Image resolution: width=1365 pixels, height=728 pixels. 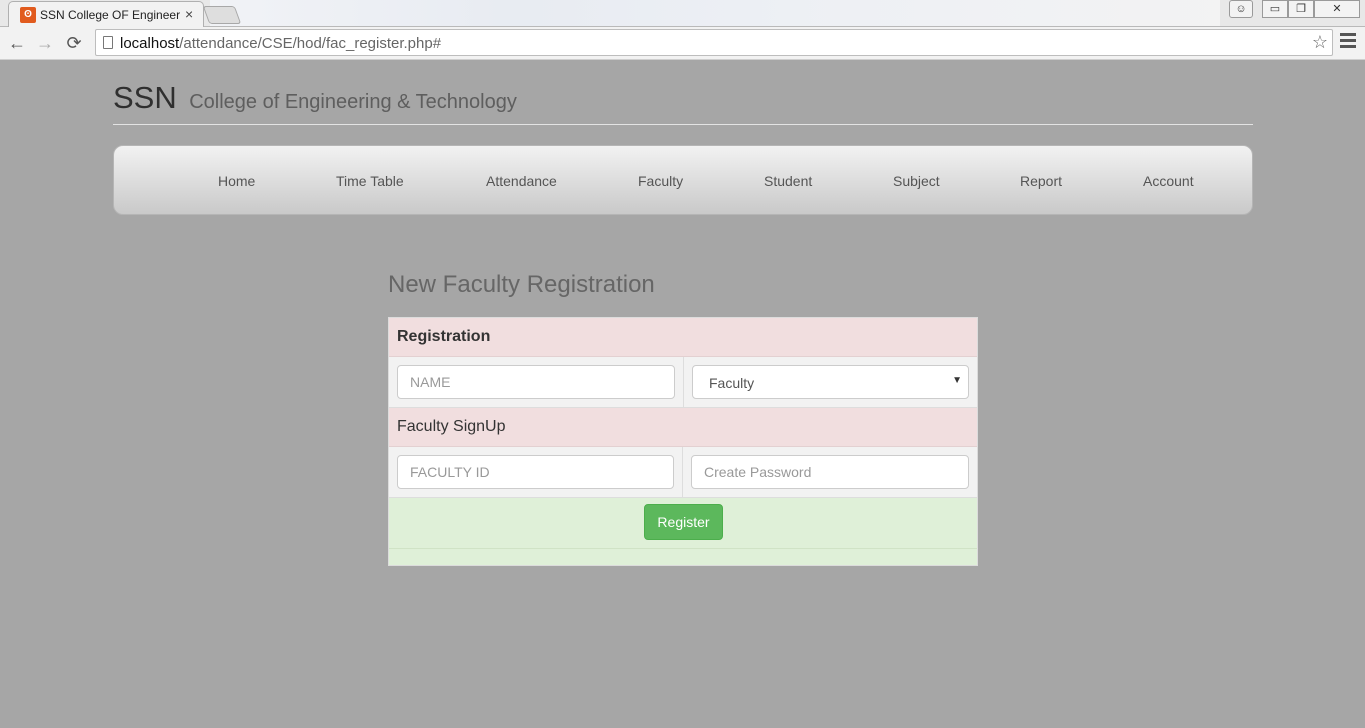 I want to click on register-button: Register, so click(x=683, y=522).